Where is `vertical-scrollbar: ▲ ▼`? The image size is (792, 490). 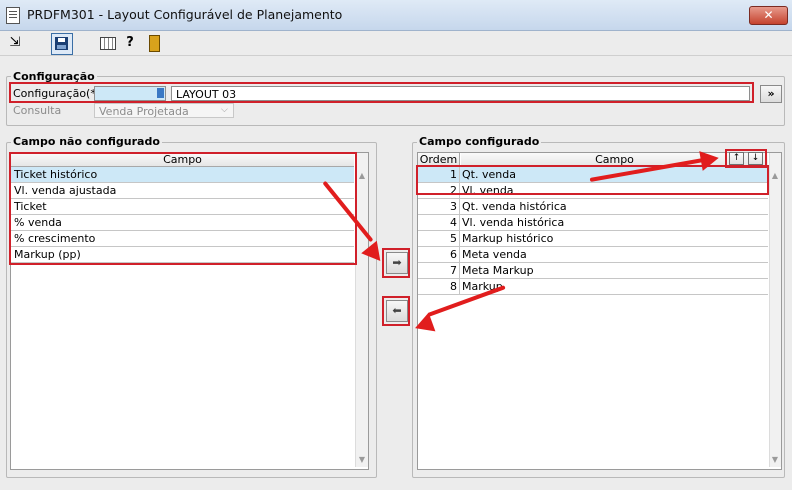
vertical-scrollbar: ▲ ▼ is located at coordinates (775, 310).